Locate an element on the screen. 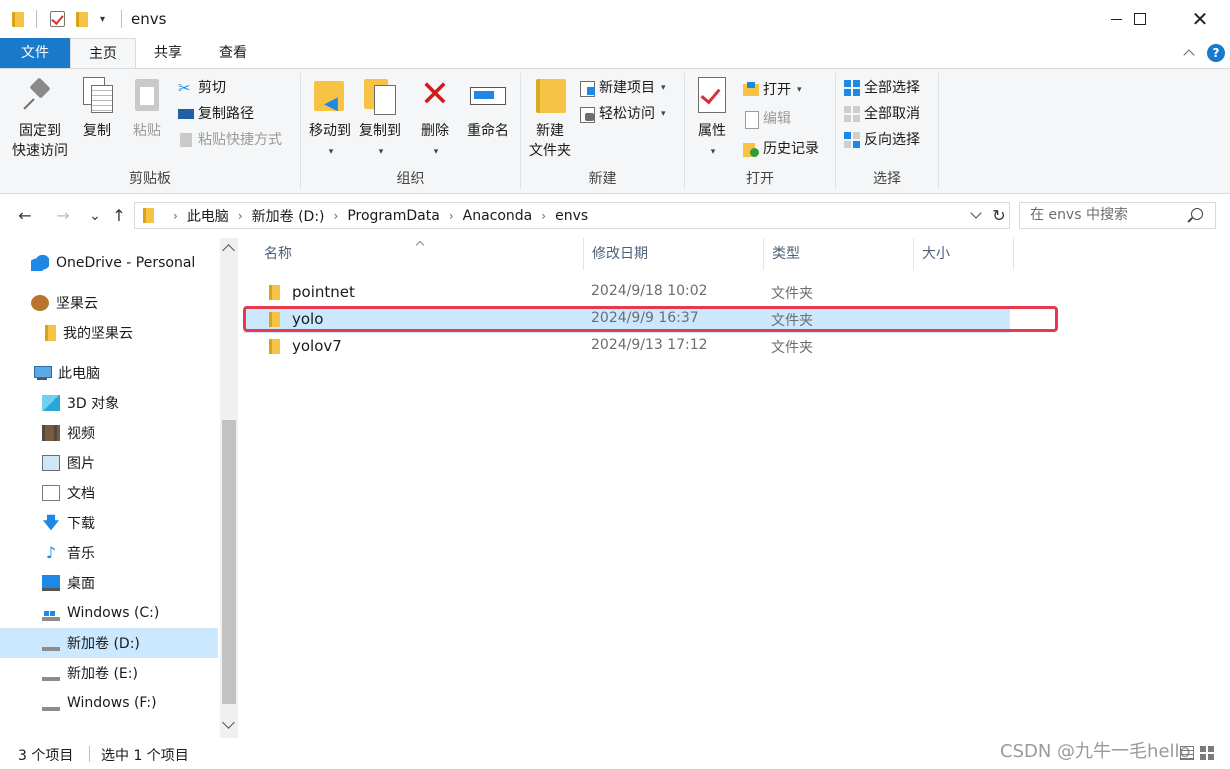  nut-icon is located at coordinates (40, 303).